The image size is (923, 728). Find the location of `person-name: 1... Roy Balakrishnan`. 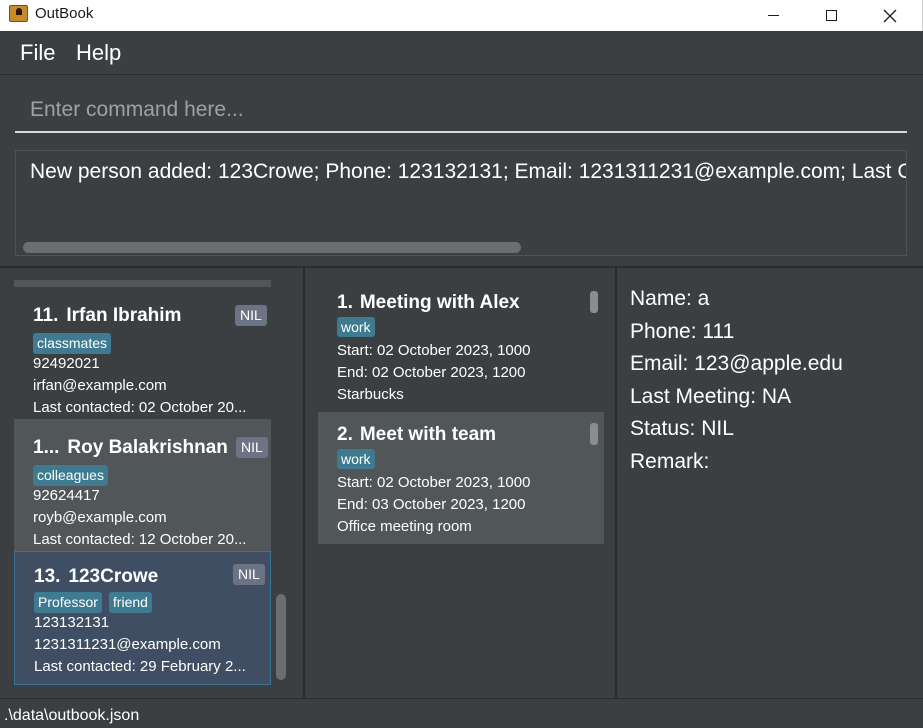

person-name: 1... Roy Balakrishnan is located at coordinates (130, 447).